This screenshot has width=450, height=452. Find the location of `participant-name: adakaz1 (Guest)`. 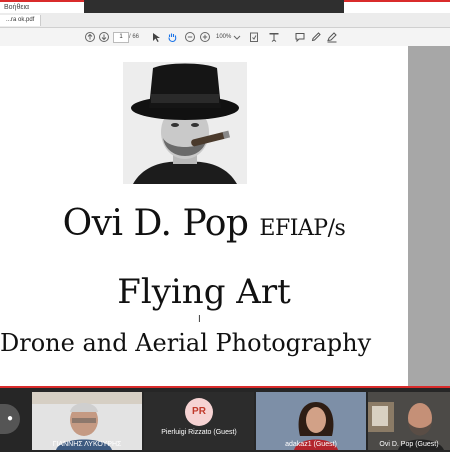

participant-name: adakaz1 (Guest) is located at coordinates (311, 444).